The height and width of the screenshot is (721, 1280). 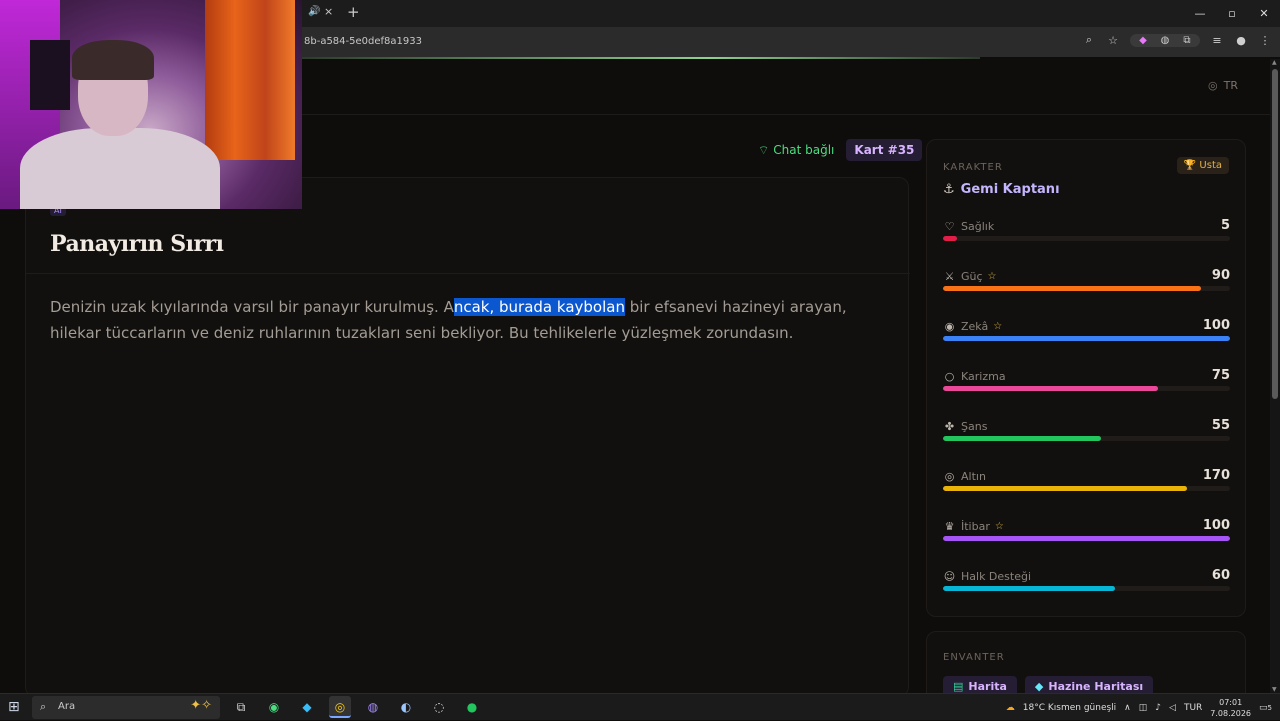 I want to click on notification-count: 5, so click(x=1269, y=707).